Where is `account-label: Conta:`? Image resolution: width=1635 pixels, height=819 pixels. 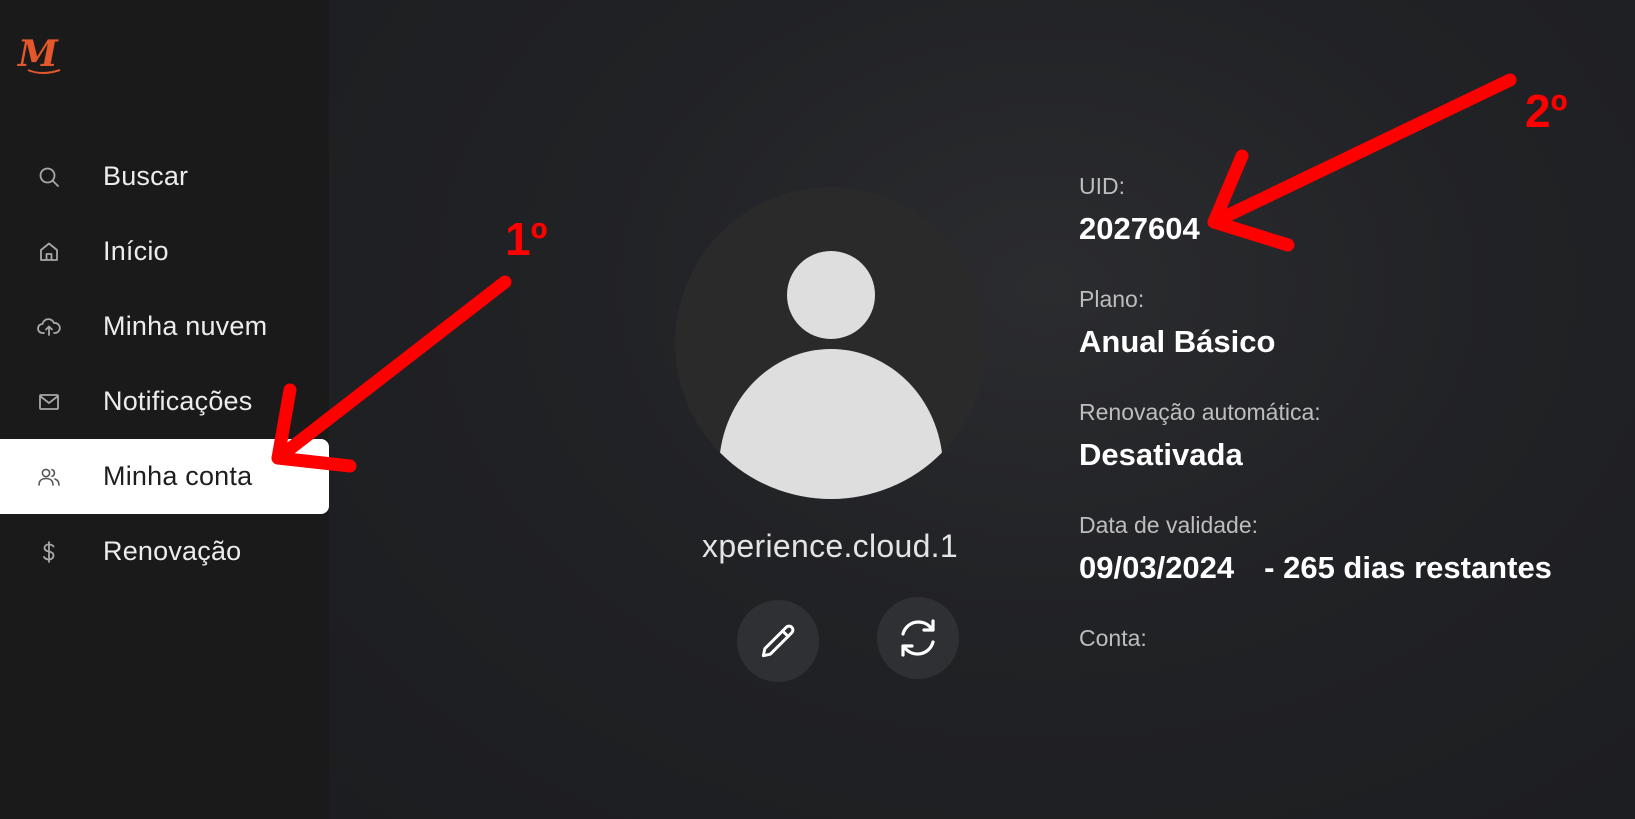 account-label: Conta: is located at coordinates (1113, 638).